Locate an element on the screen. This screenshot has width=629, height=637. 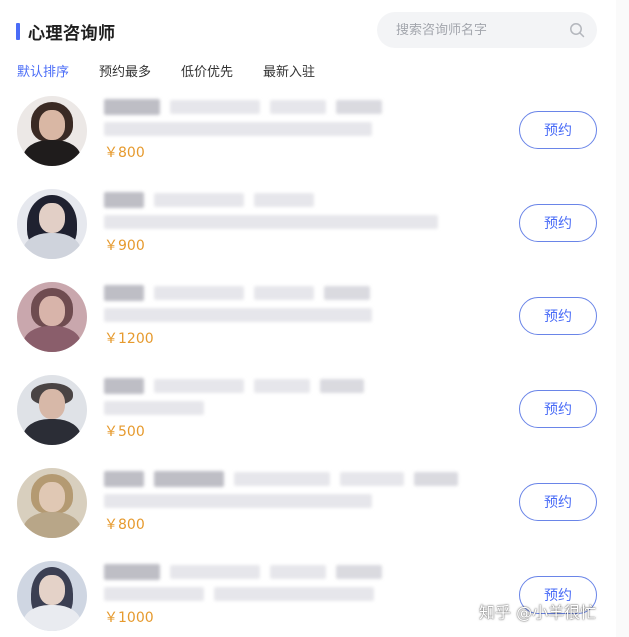
counselor-info: ￥500 is located at coordinates (239, 409).